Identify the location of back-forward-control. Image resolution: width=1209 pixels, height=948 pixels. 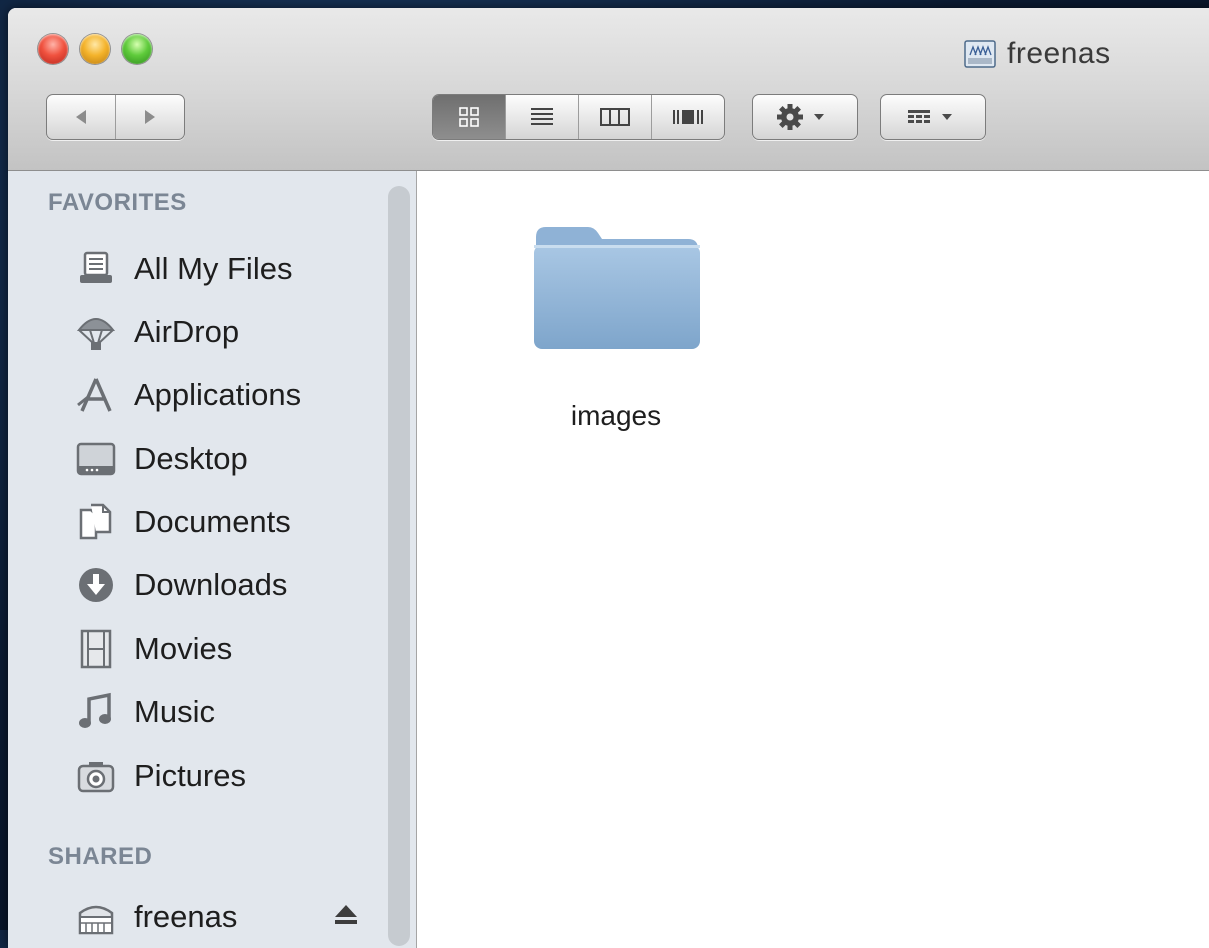
(115, 117).